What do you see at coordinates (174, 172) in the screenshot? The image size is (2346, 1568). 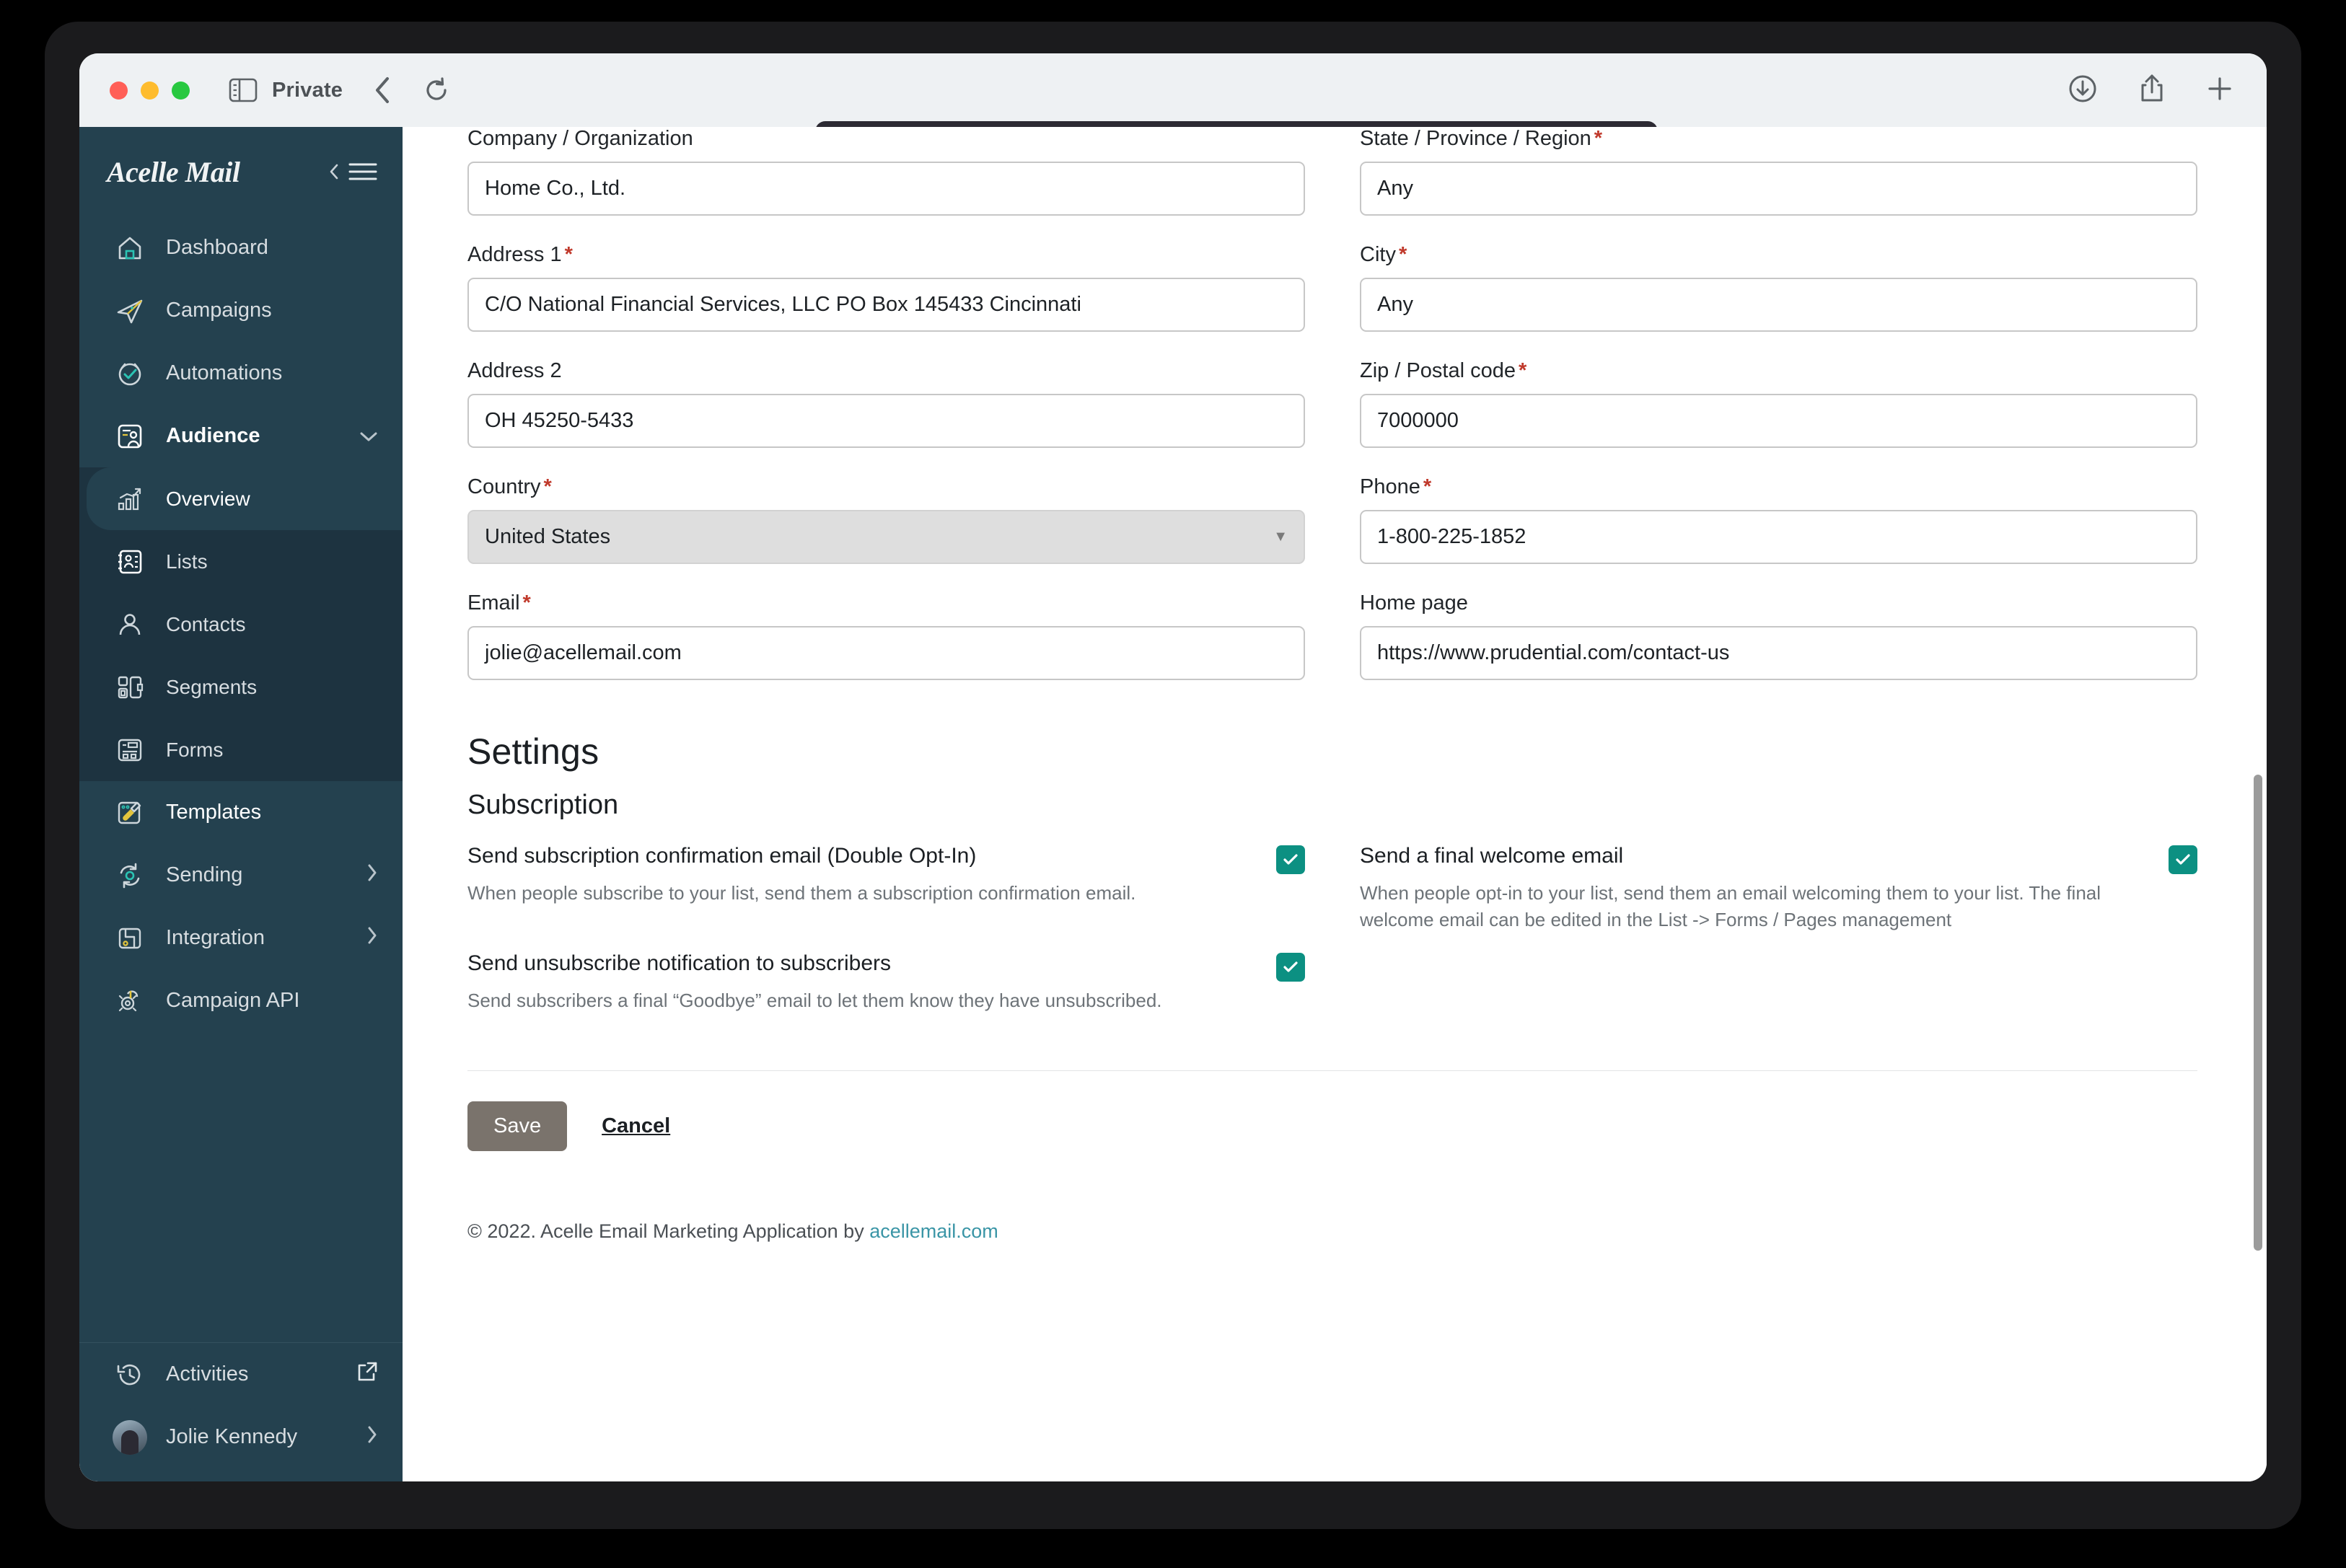 I see `acelle-mail-logo: Acelle Mail` at bounding box center [174, 172].